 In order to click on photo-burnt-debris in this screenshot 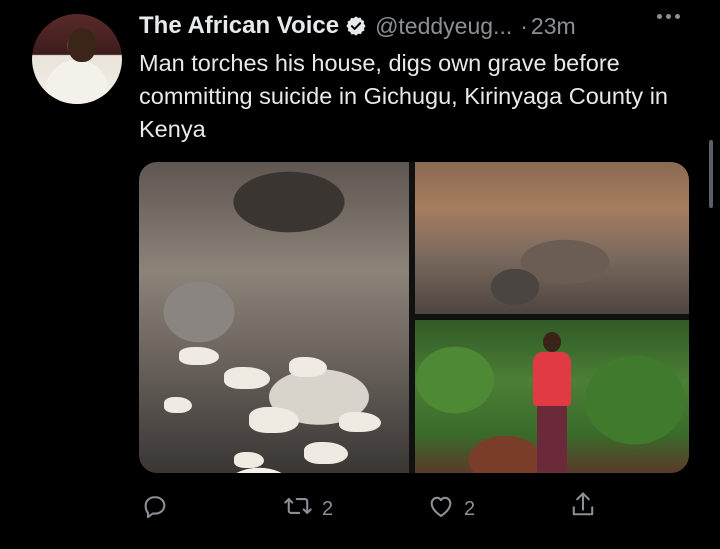, I will do `click(552, 238)`.